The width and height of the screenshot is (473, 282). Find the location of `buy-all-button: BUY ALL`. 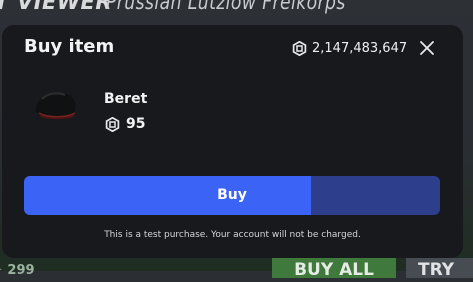

buy-all-button: BUY ALL is located at coordinates (334, 269).